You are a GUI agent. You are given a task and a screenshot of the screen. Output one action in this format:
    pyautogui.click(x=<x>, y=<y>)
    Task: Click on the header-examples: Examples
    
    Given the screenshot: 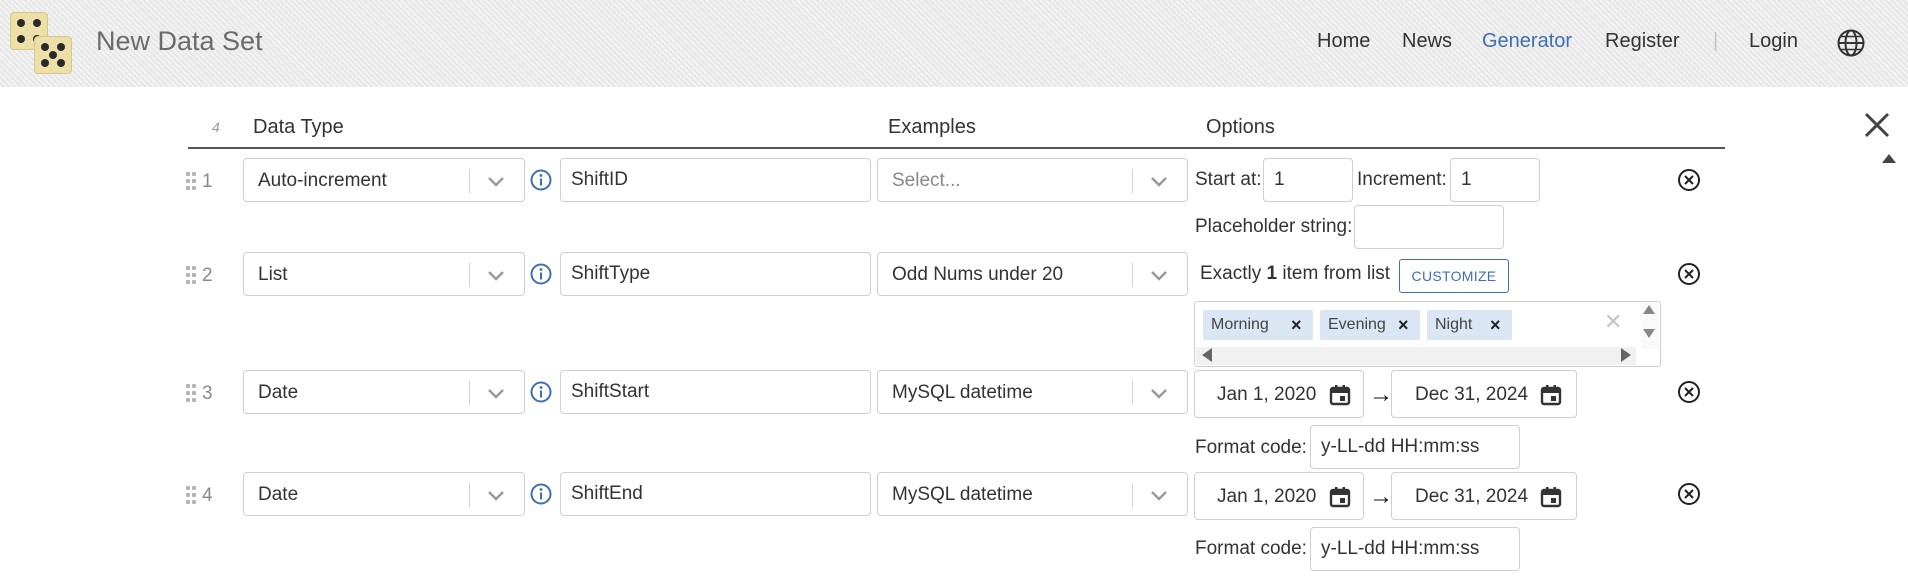 What is the action you would take?
    pyautogui.click(x=932, y=127)
    